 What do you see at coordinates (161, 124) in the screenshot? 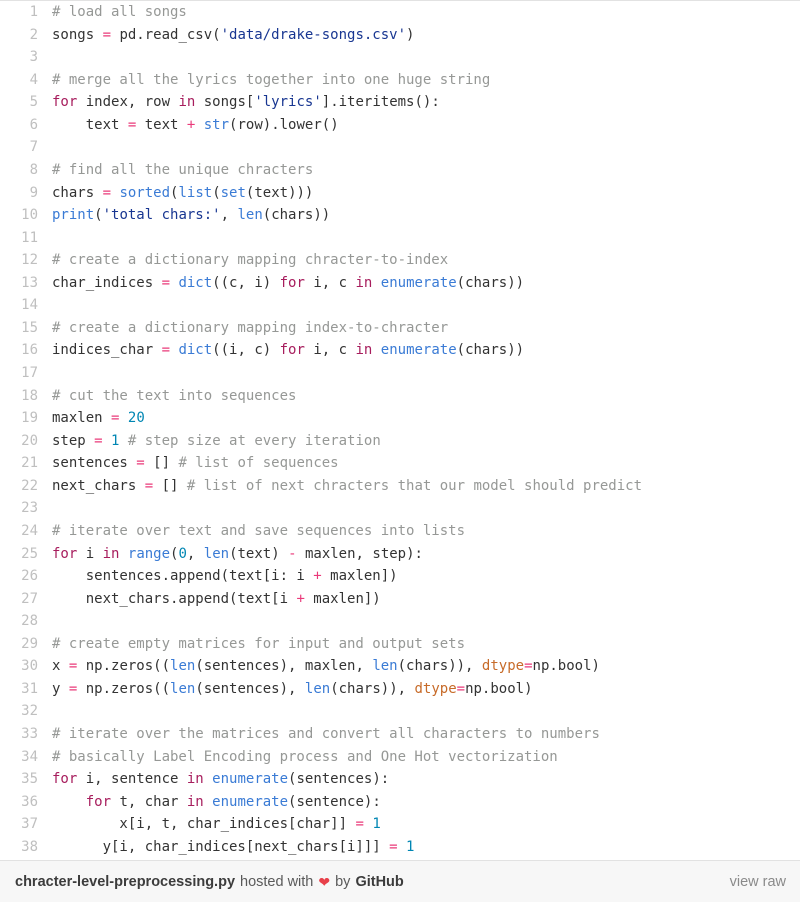
I see `code-token: text` at bounding box center [161, 124].